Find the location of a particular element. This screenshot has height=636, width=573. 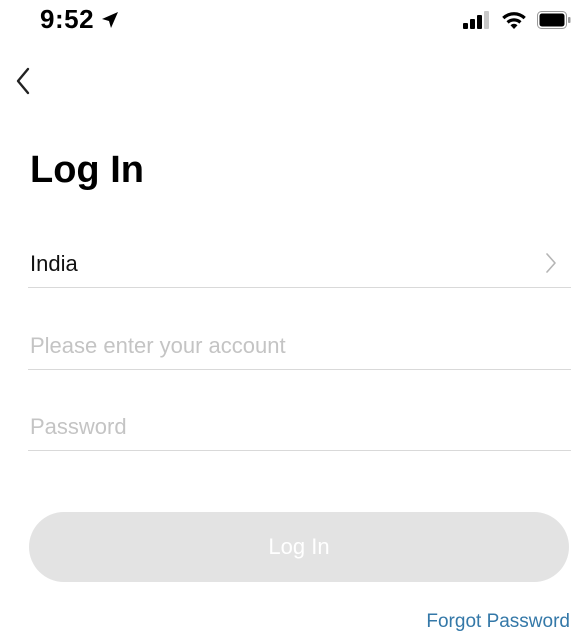

account-field-container is located at coordinates (299, 346).